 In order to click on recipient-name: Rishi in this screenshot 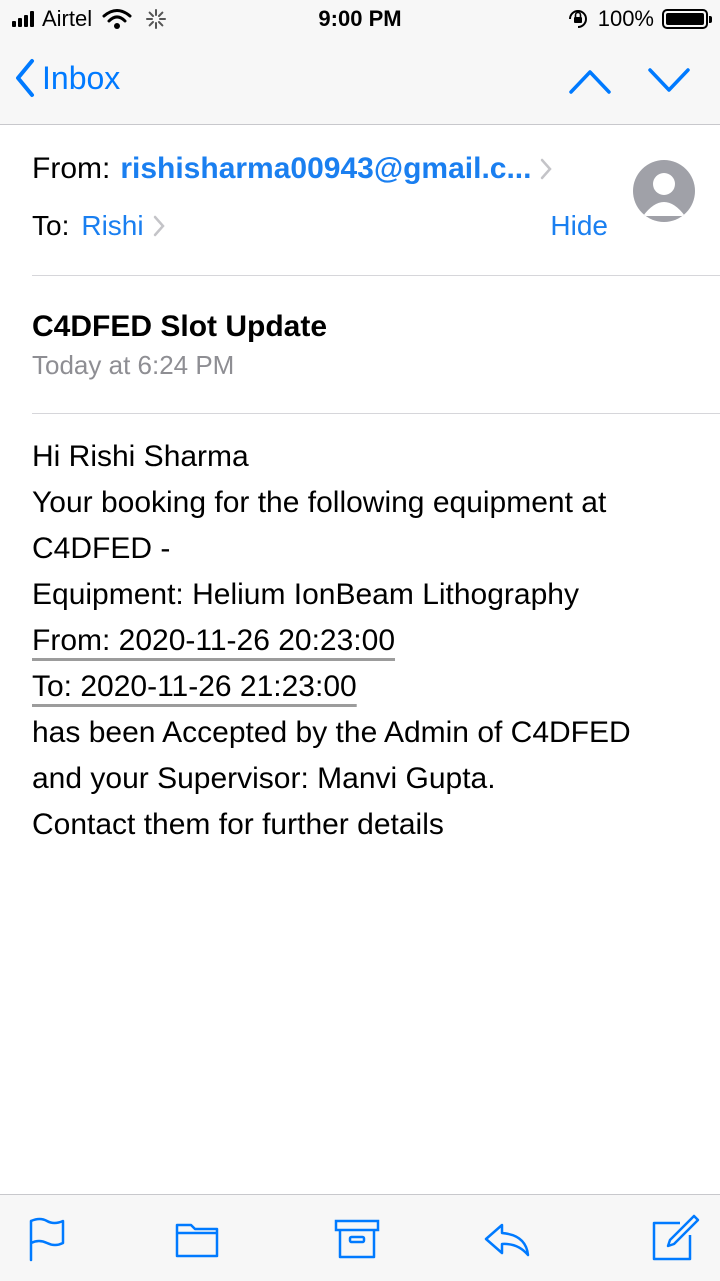, I will do `click(112, 226)`.